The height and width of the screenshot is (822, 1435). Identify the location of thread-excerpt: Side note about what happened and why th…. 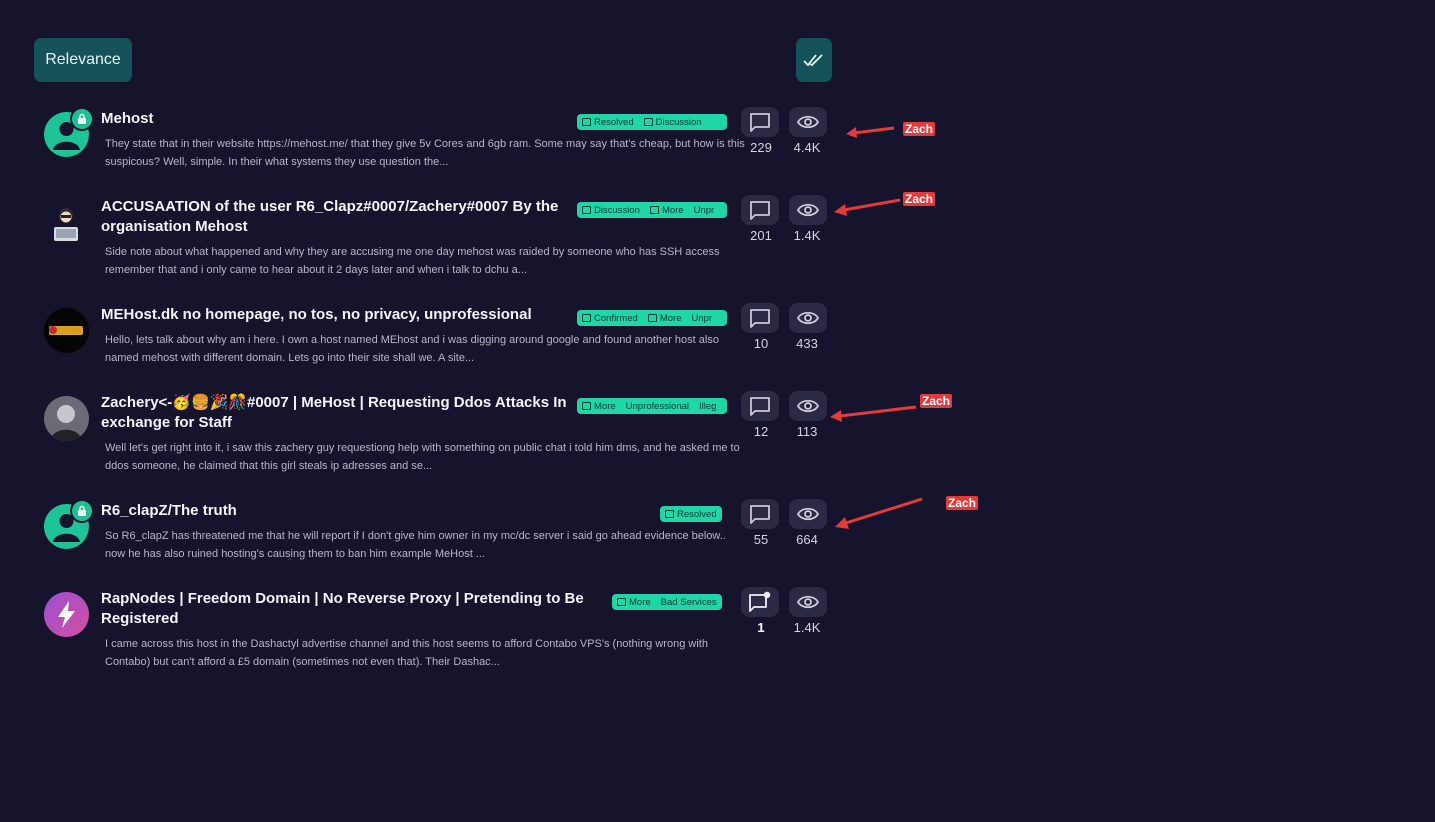
(412, 261).